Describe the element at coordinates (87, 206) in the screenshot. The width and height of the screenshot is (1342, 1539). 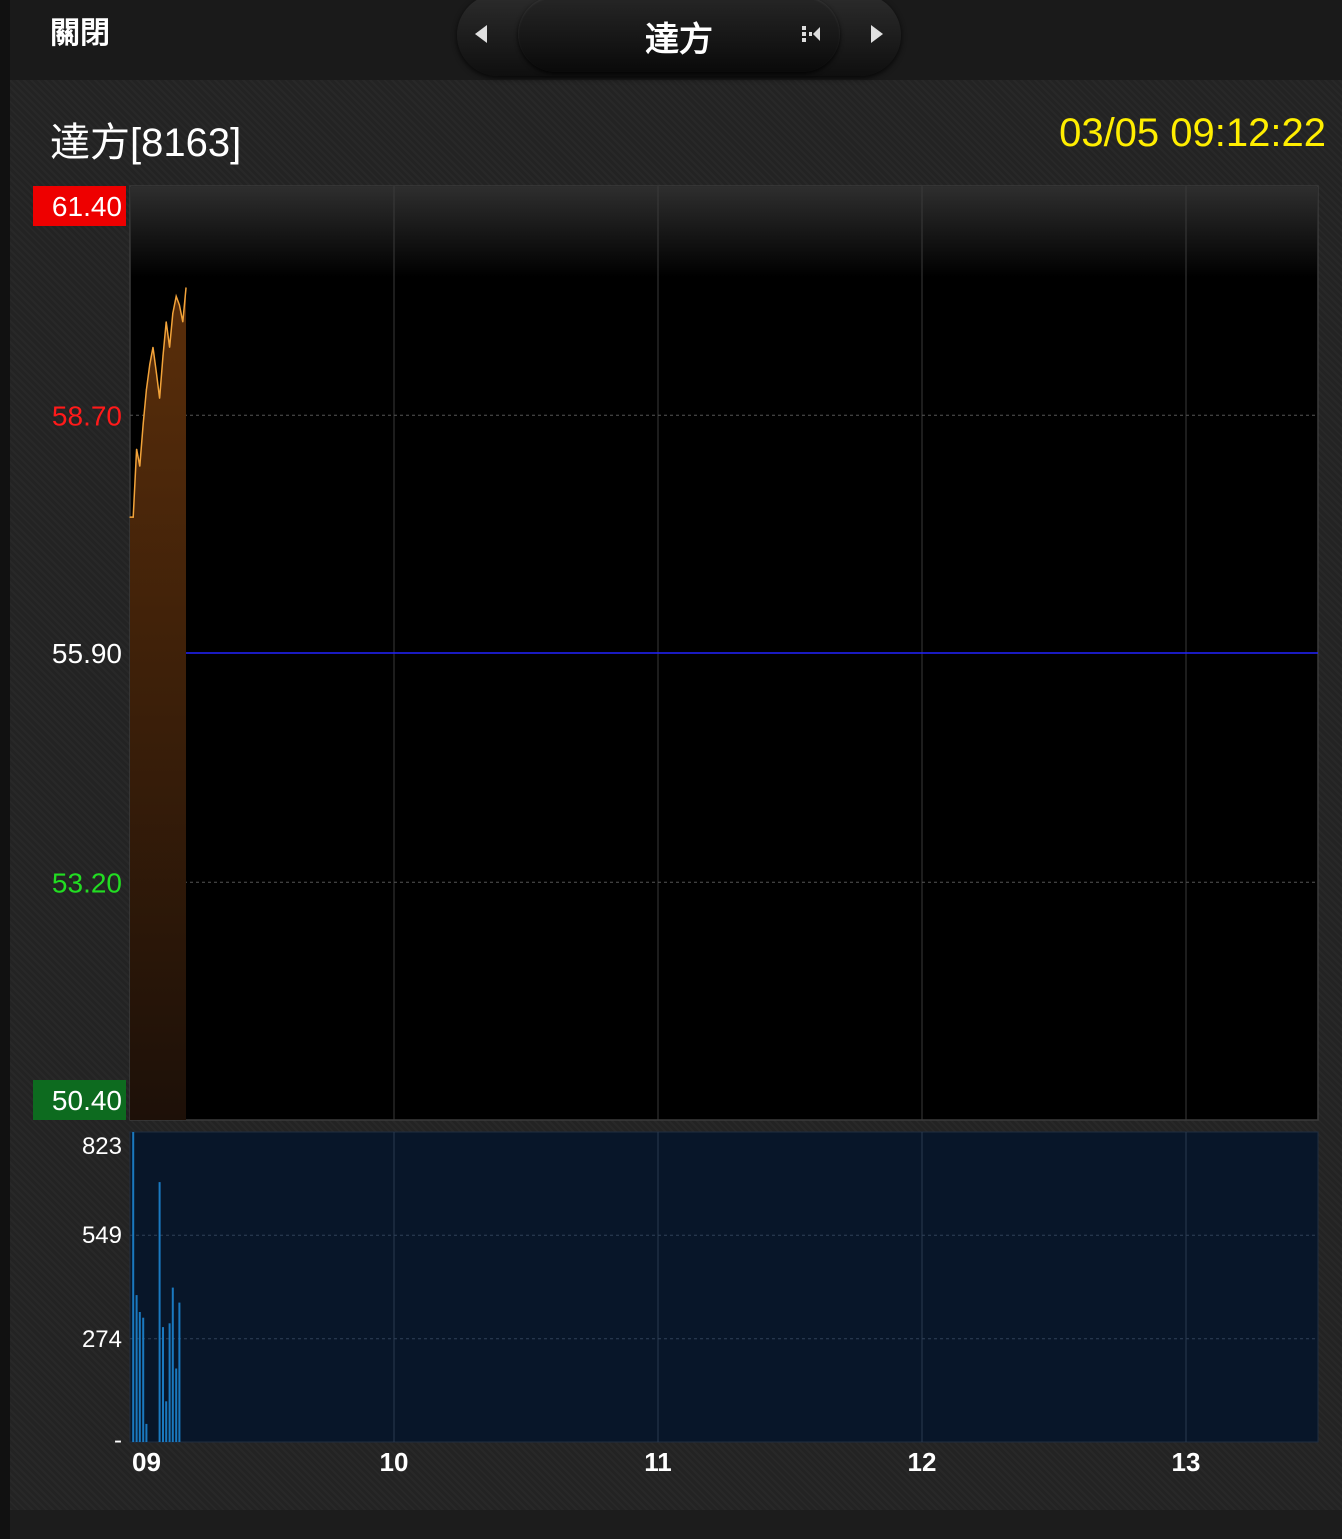
I see `price-tick-label: 61.40` at that location.